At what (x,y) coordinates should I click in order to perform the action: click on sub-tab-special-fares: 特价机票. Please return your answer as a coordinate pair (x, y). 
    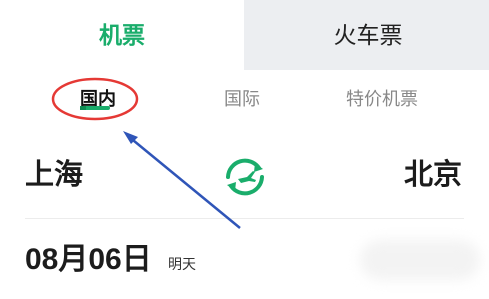
    Looking at the image, I should click on (382, 99).